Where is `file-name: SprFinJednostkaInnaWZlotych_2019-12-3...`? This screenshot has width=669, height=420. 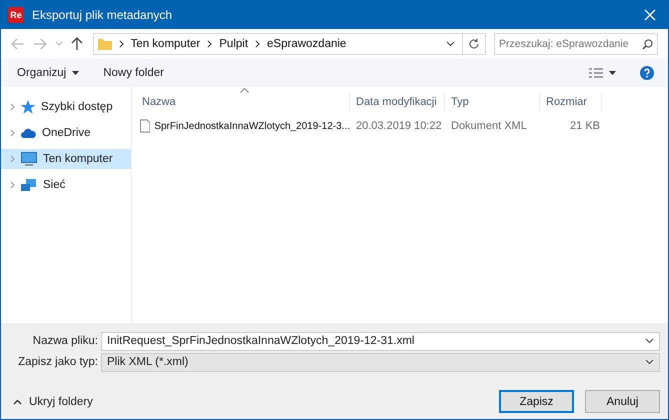 file-name: SprFinJednostkaInnaWZlotych_2019-12-3... is located at coordinates (252, 126).